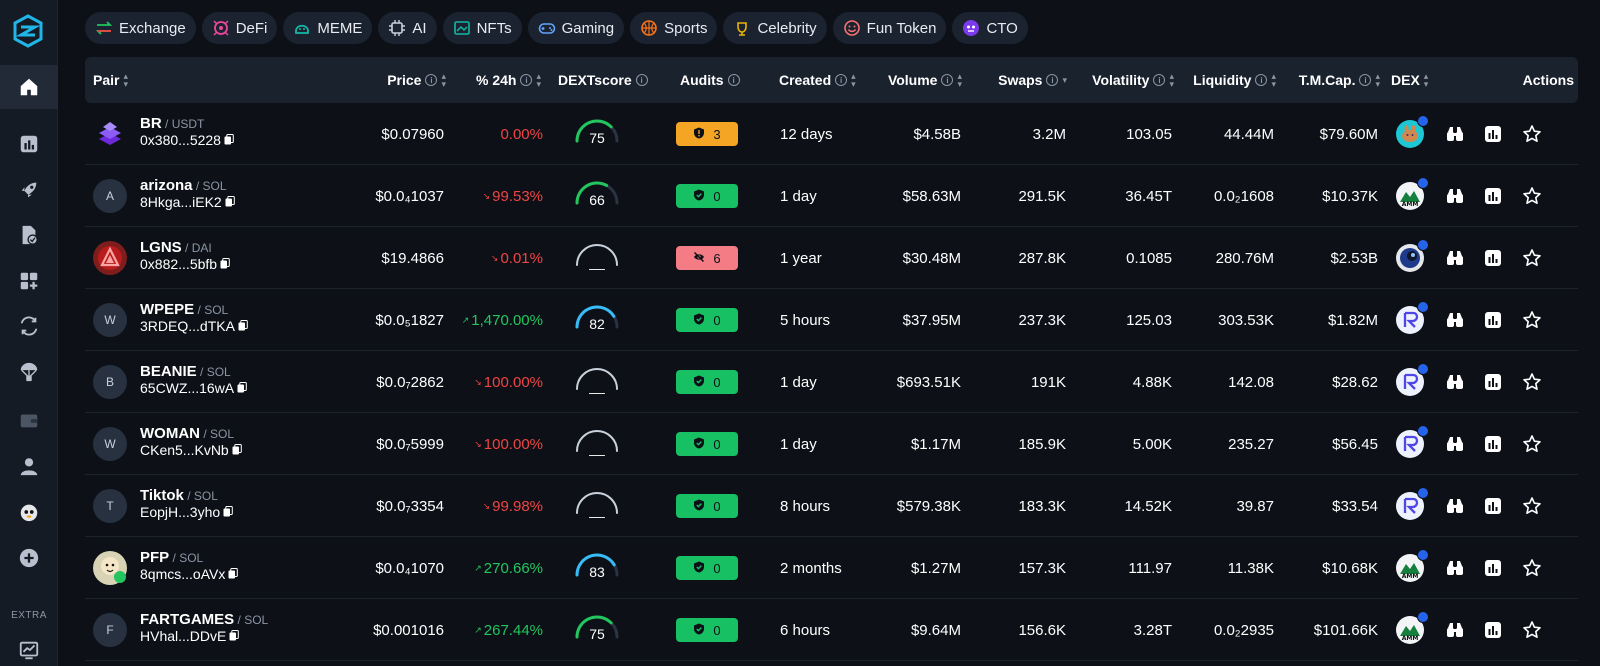 The height and width of the screenshot is (666, 1600). What do you see at coordinates (597, 320) in the screenshot?
I see `dextscore-gauge: 82` at bounding box center [597, 320].